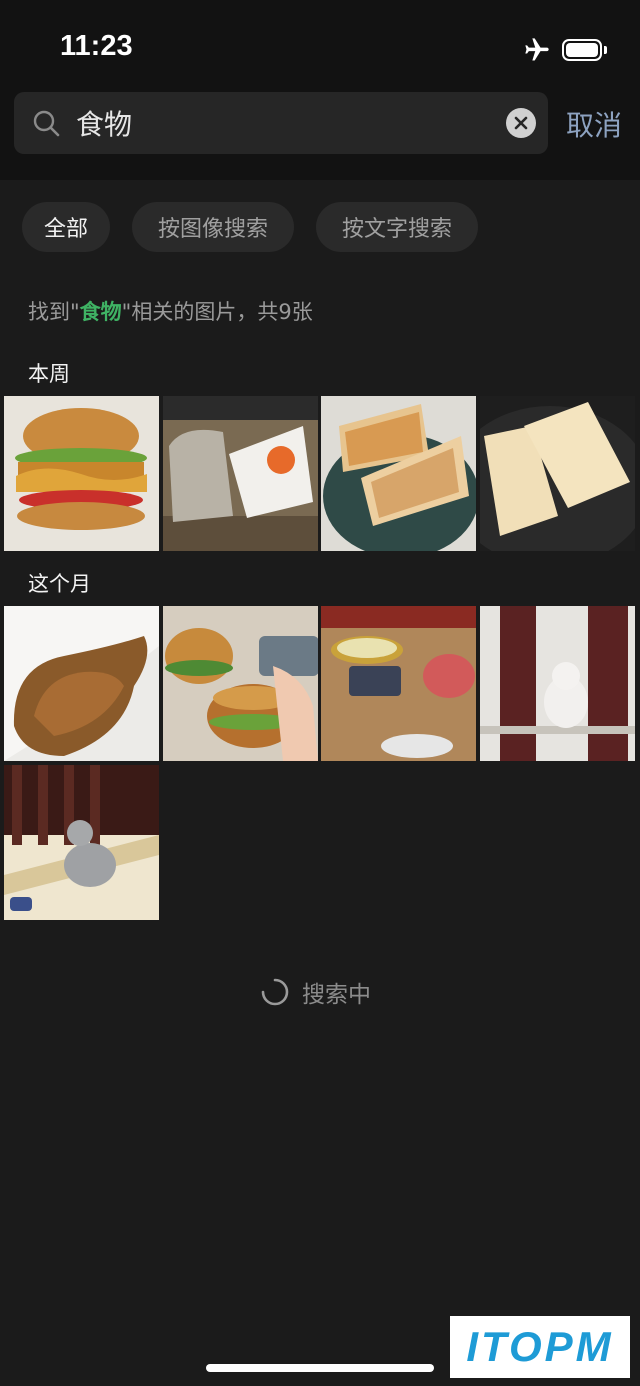 The height and width of the screenshot is (1386, 640). I want to click on search-box, so click(281, 123).